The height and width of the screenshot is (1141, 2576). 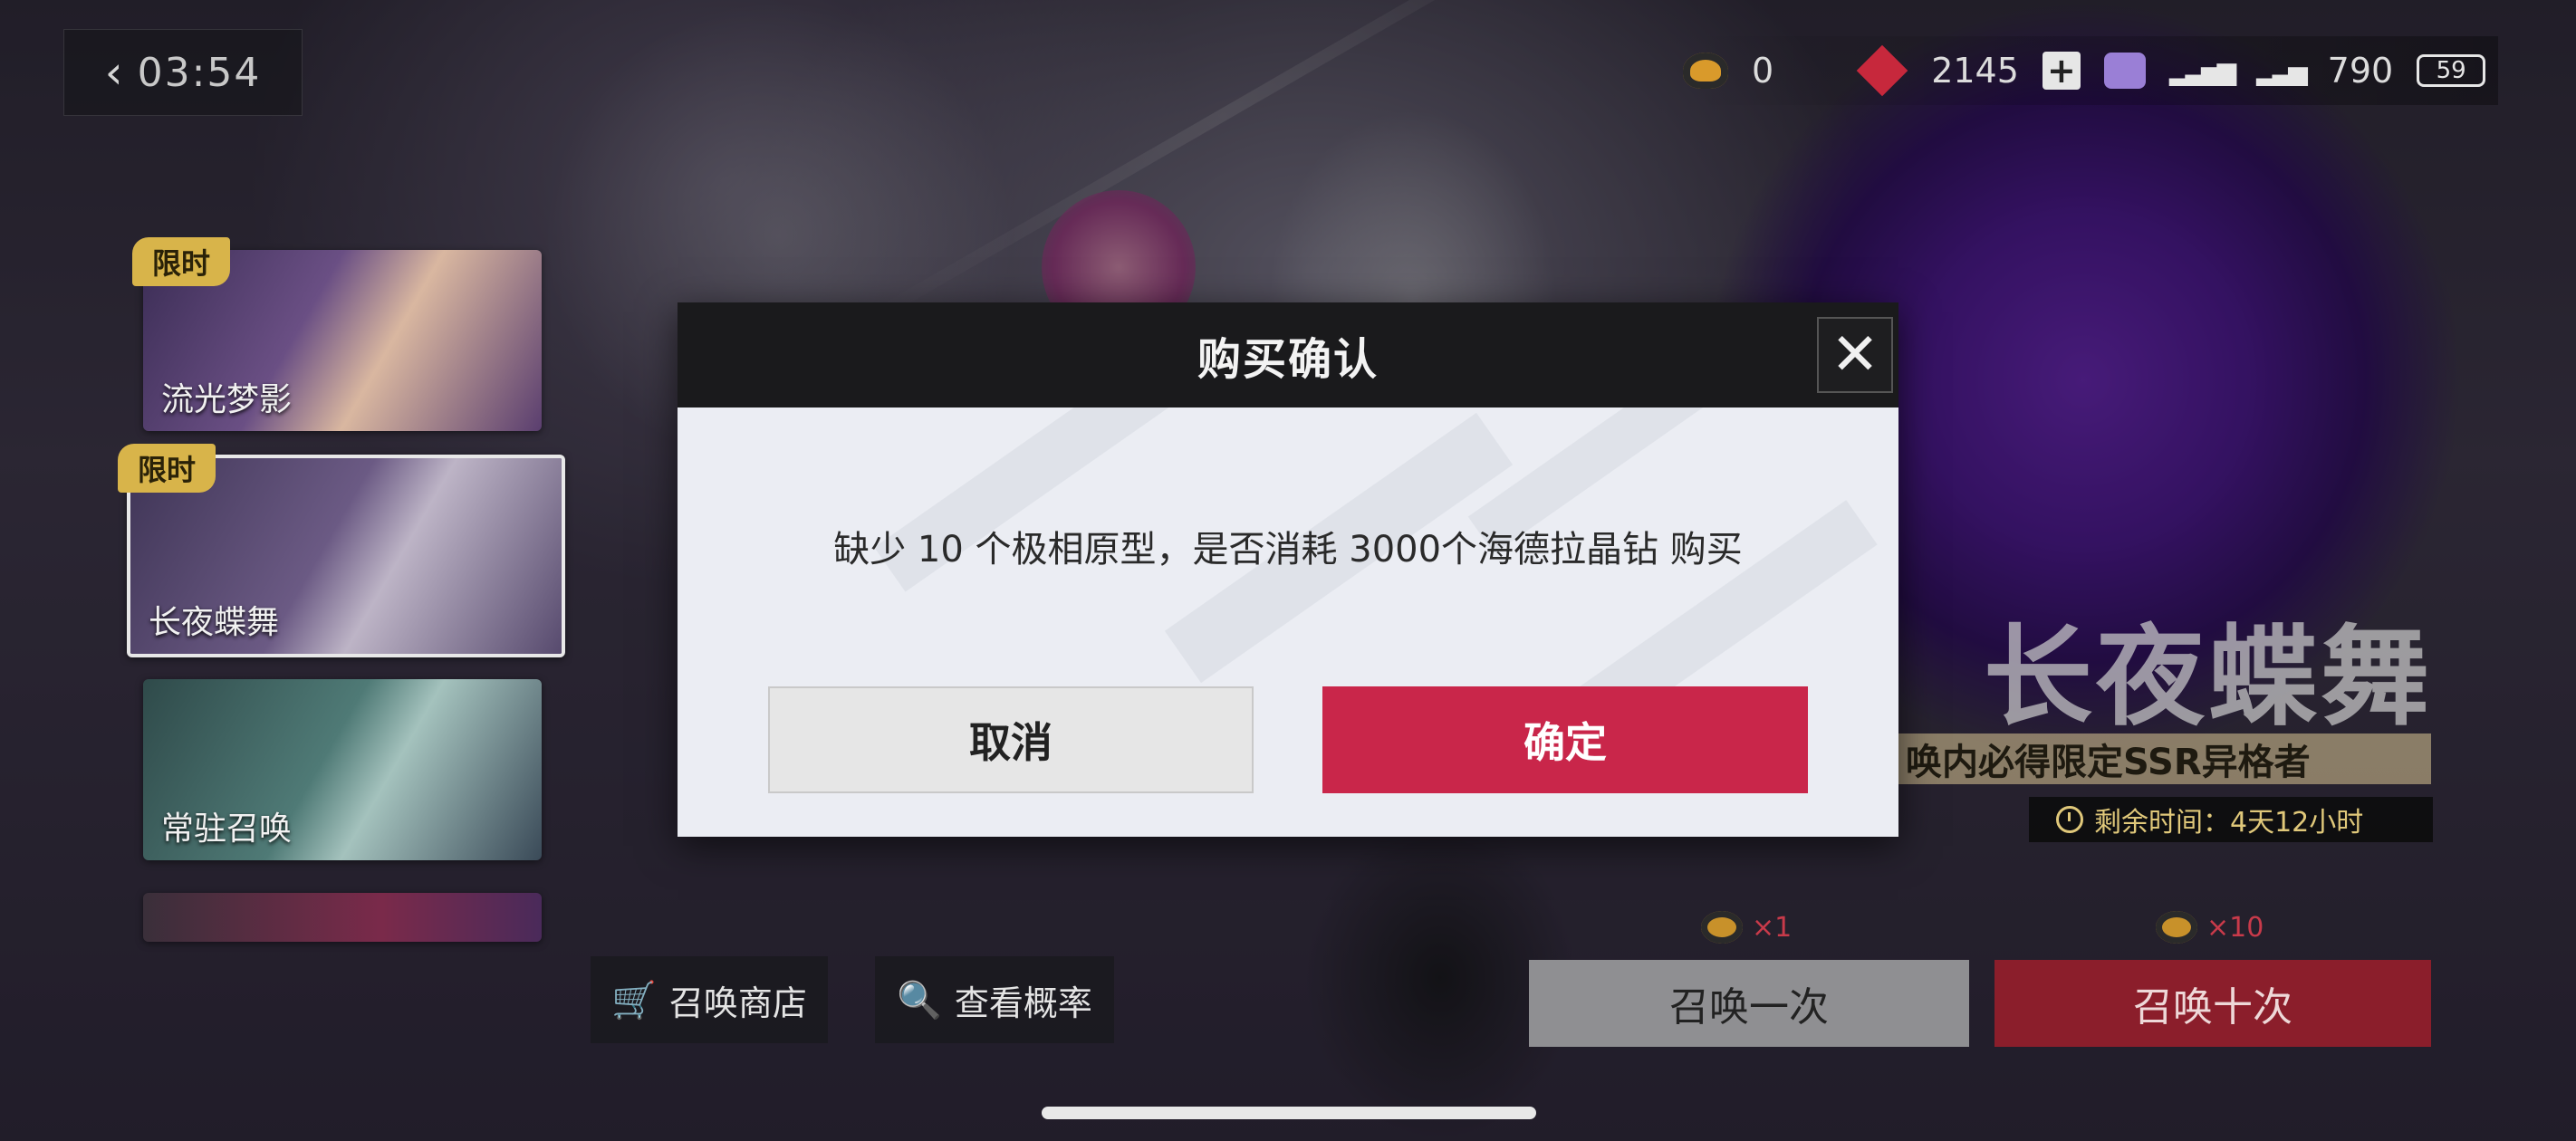 What do you see at coordinates (1882, 71) in the screenshot?
I see `gem-icon` at bounding box center [1882, 71].